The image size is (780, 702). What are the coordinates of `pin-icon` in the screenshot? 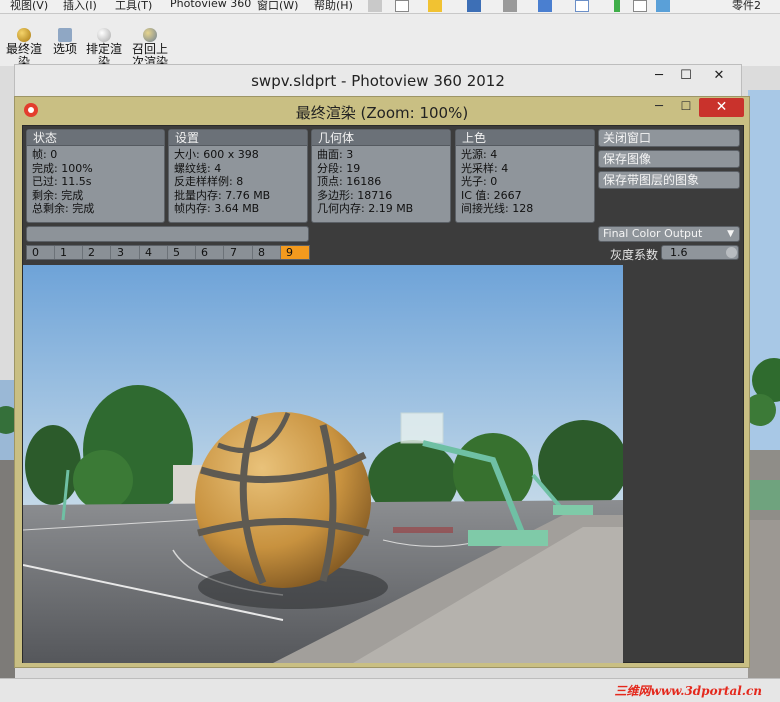 It's located at (375, 6).